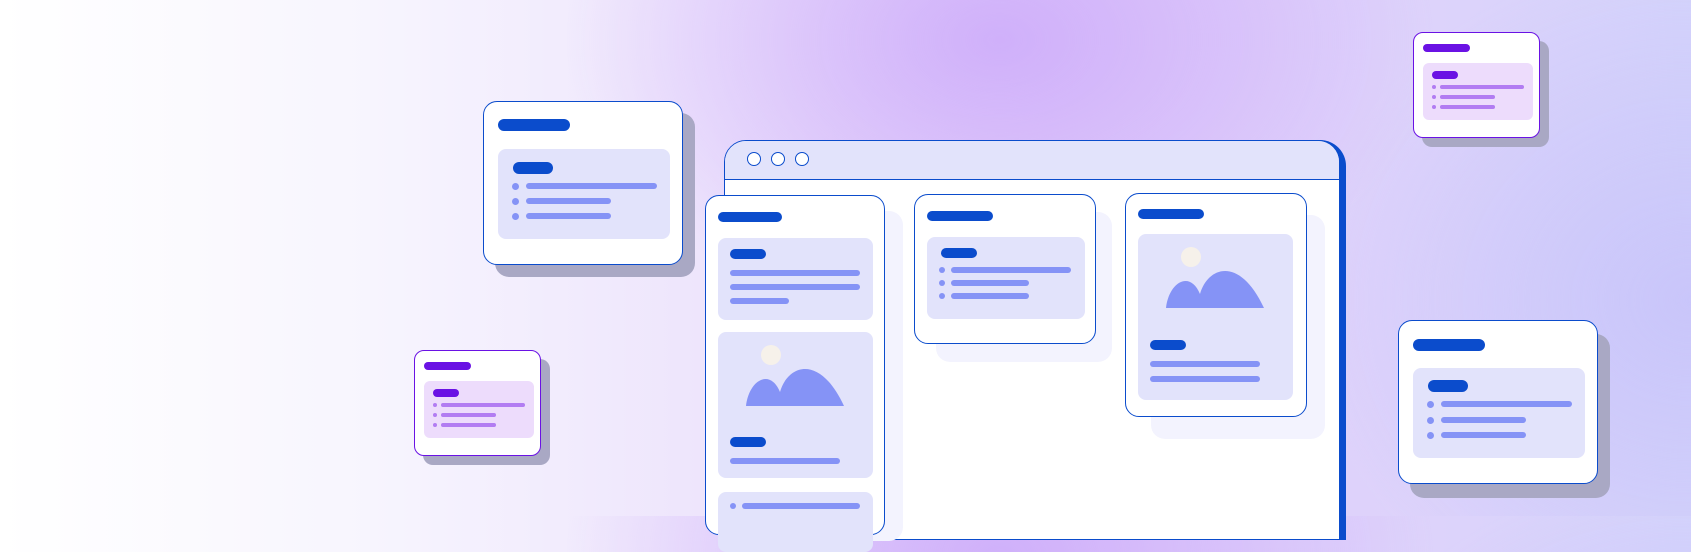 This screenshot has height=552, width=1691. I want to click on window-maximize-button, so click(802, 159).